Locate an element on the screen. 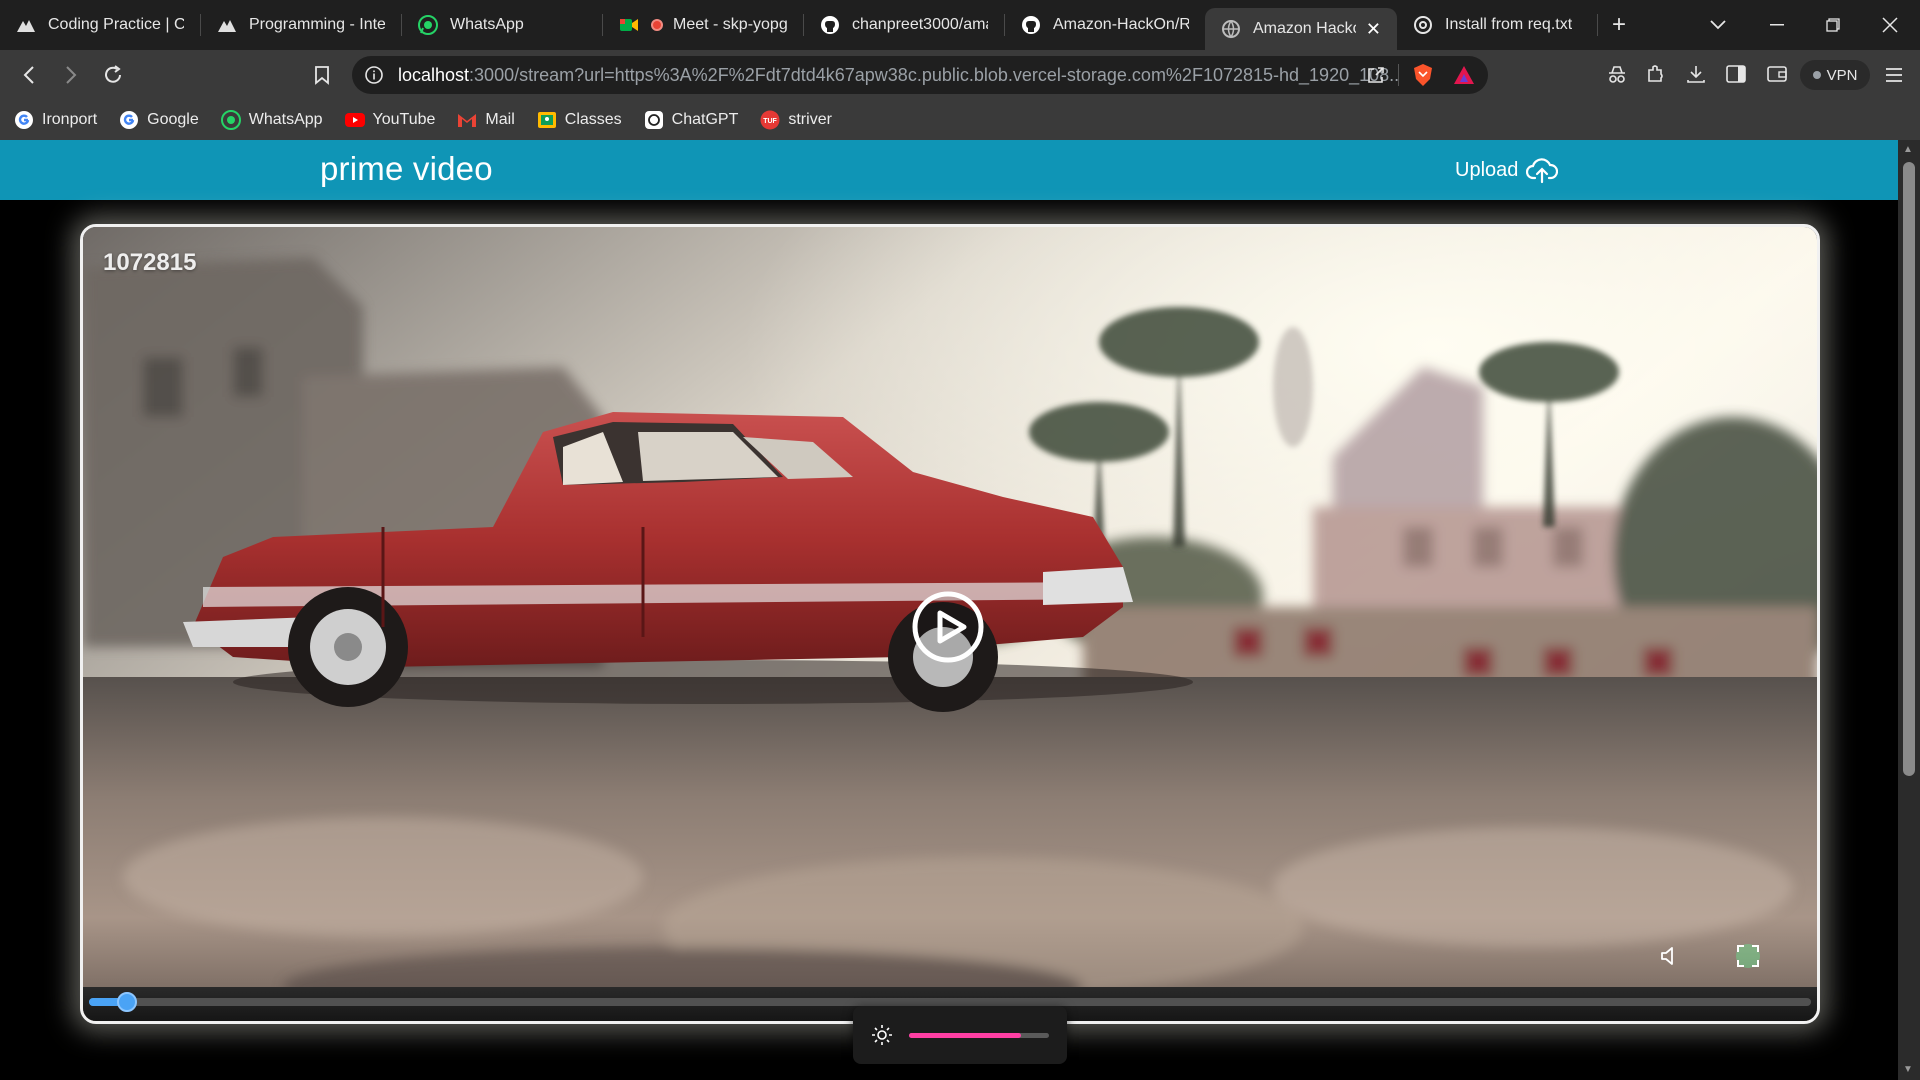 This screenshot has width=1920, height=1080. forward-button is located at coordinates (71, 75).